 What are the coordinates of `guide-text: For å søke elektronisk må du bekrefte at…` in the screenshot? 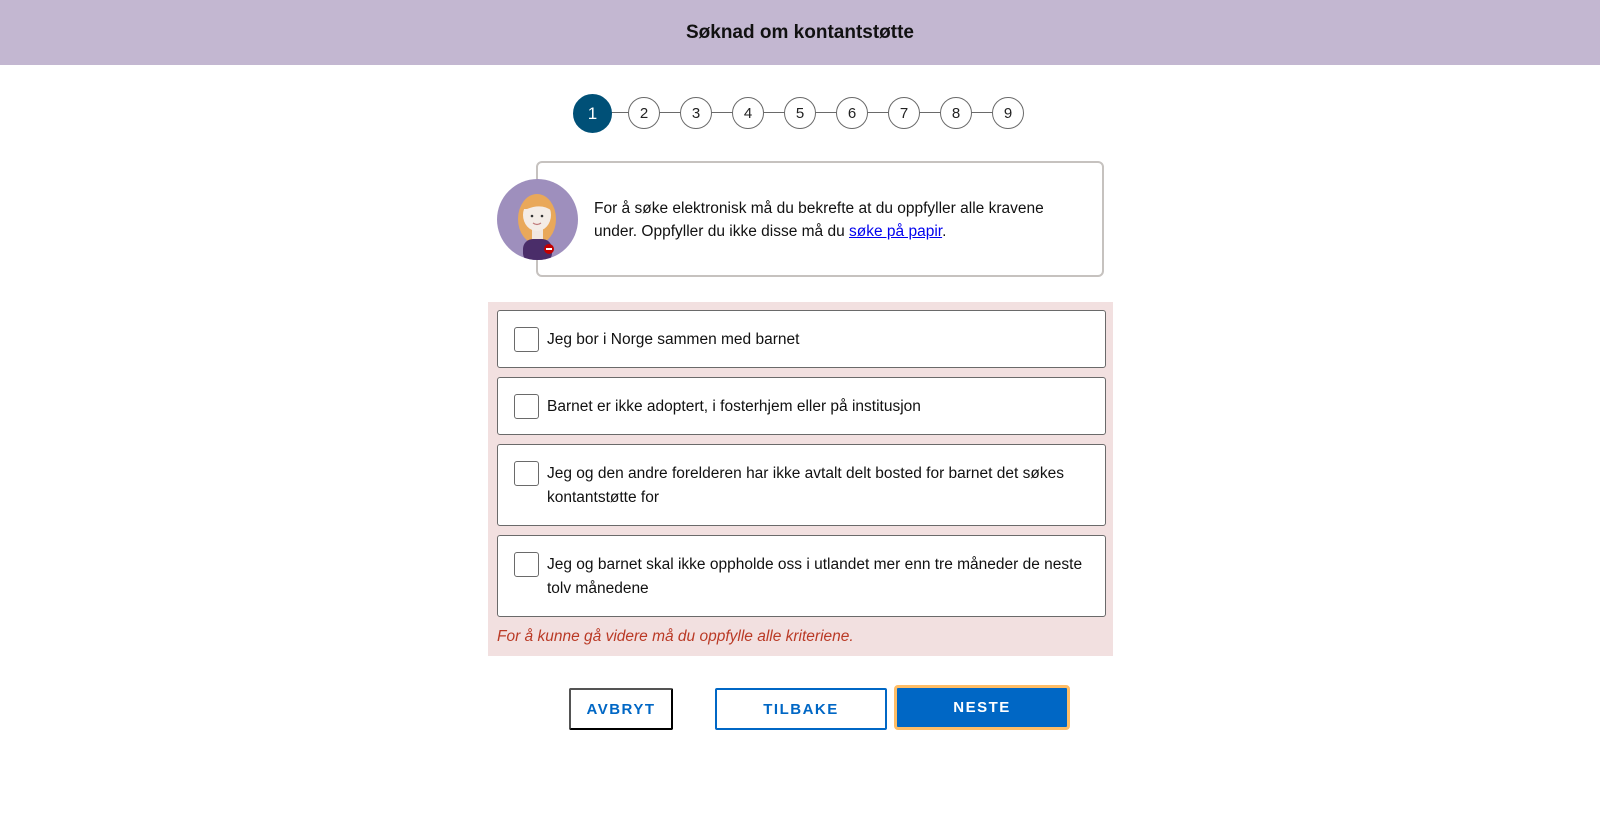 It's located at (819, 220).